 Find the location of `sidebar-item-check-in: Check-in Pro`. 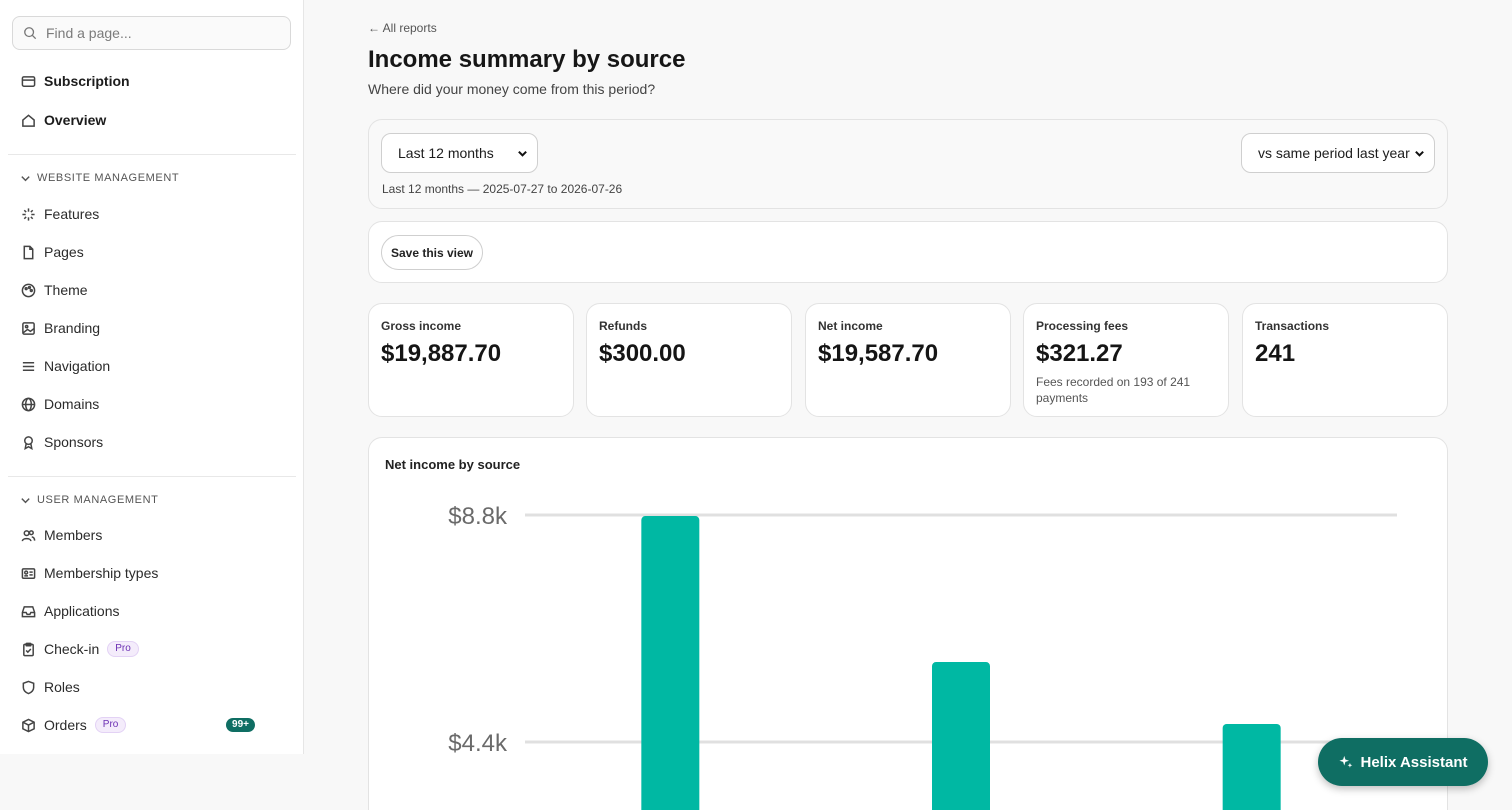

sidebar-item-check-in: Check-in Pro is located at coordinates (150, 649).